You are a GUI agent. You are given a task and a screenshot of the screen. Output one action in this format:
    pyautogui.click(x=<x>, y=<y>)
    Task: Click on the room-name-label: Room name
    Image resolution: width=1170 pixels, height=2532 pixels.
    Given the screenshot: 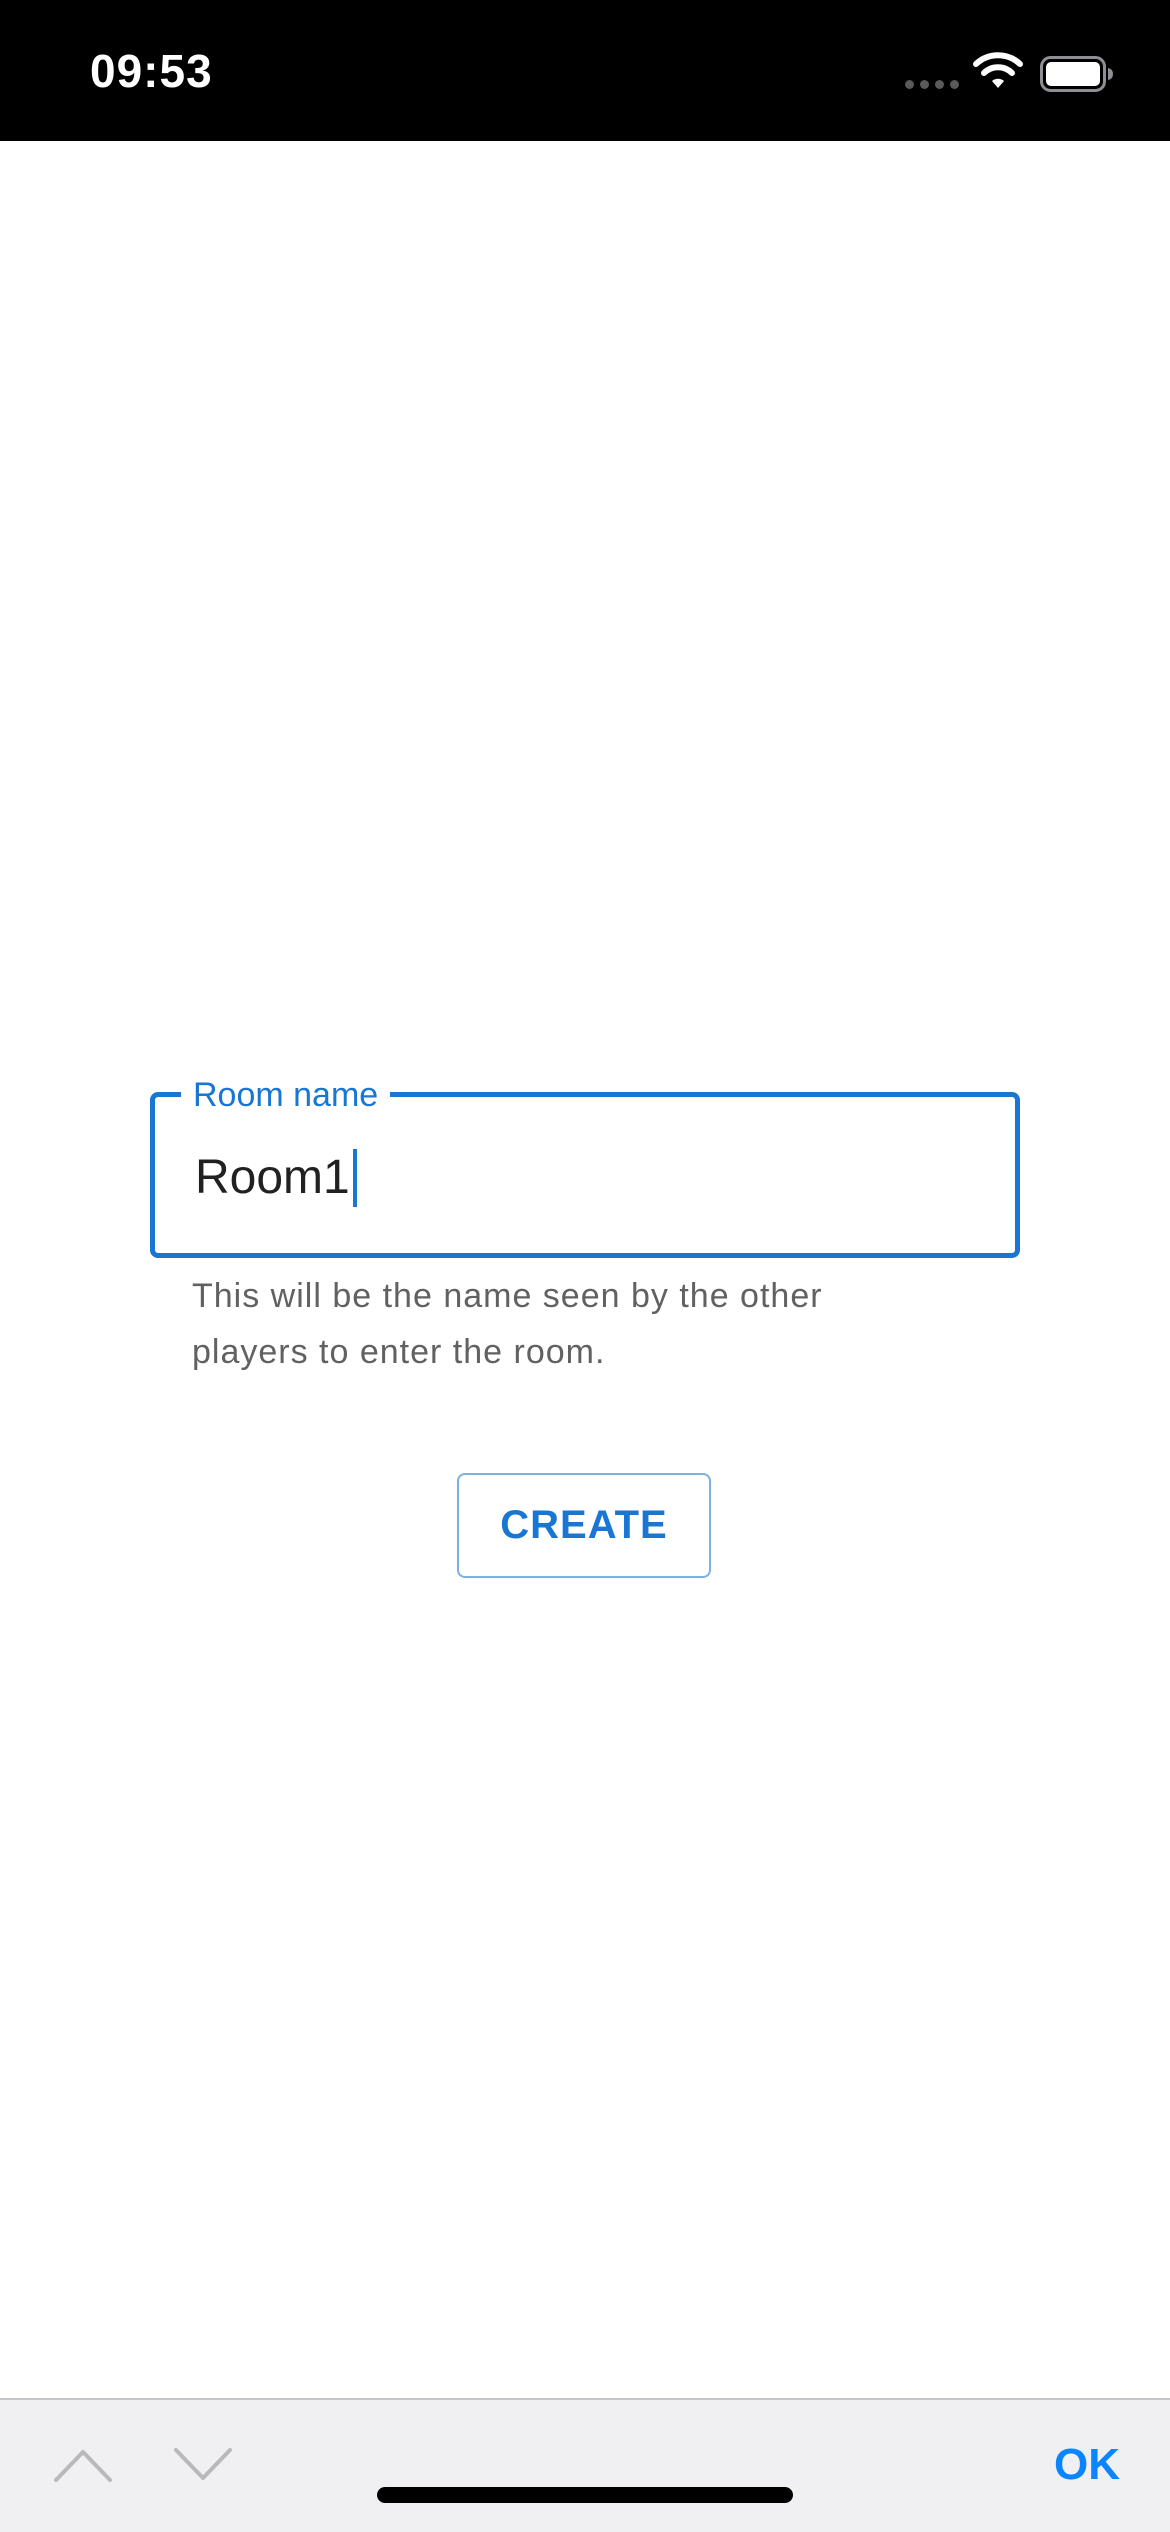 What is the action you would take?
    pyautogui.click(x=286, y=1095)
    